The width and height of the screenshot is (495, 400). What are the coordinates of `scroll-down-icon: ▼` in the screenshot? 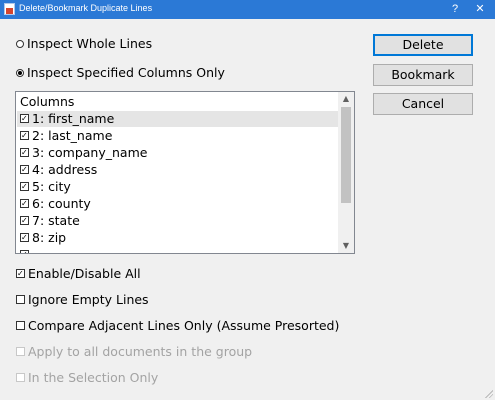 It's located at (346, 246).